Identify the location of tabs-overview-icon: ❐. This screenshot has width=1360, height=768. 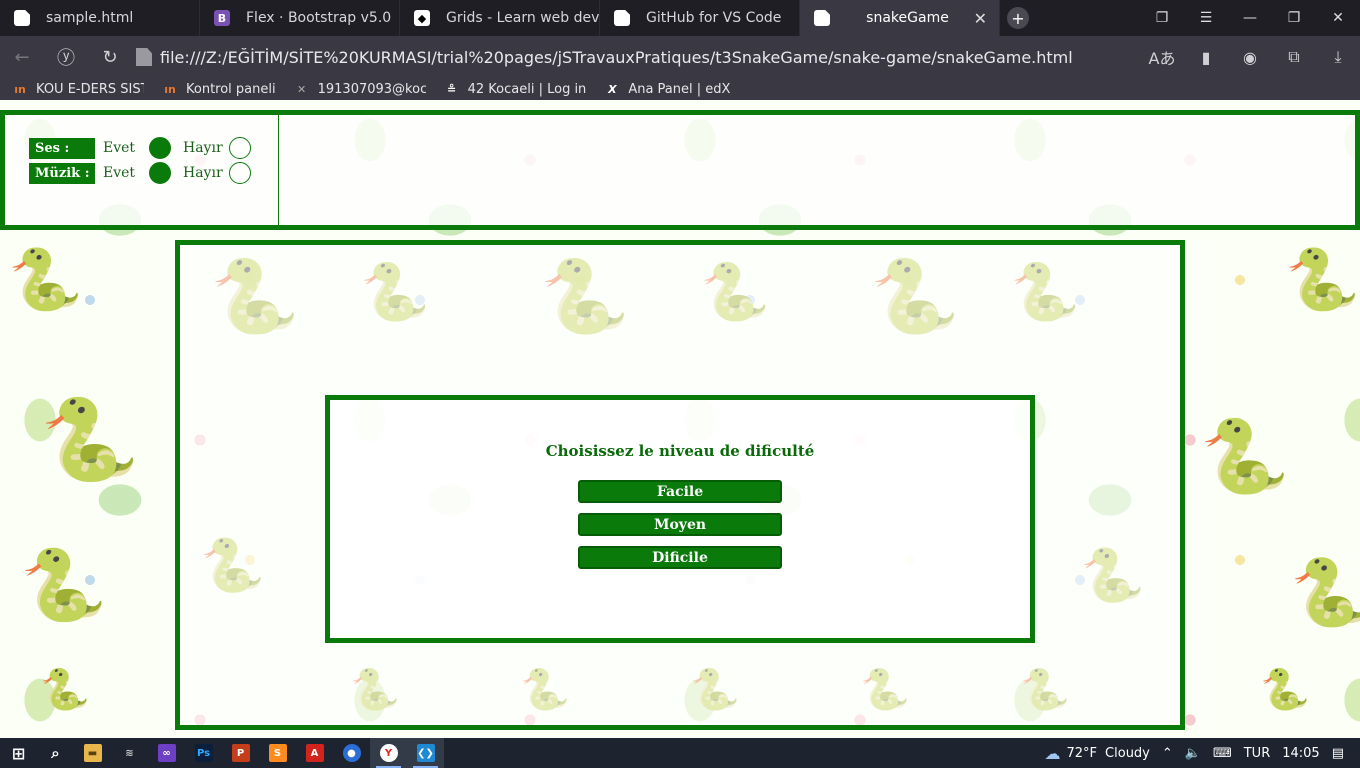
(1162, 18).